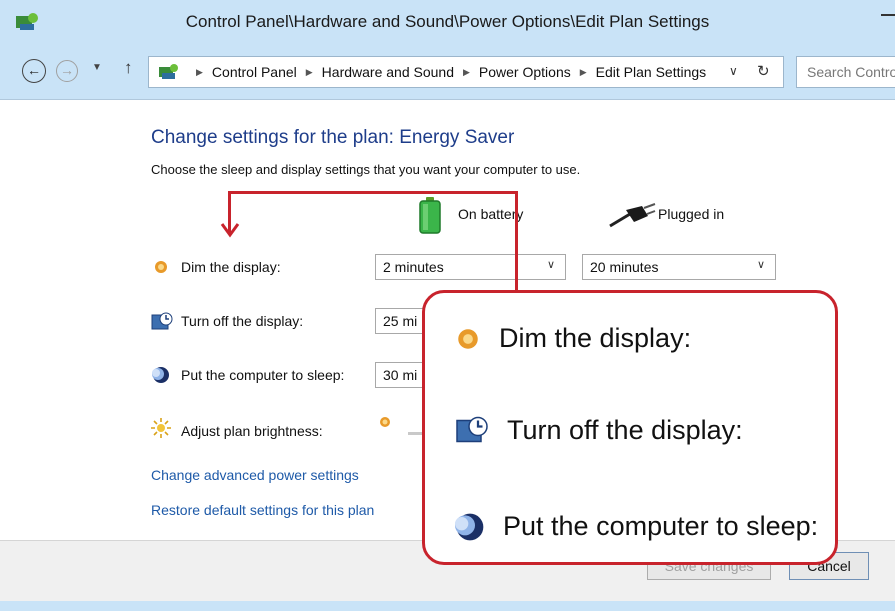 The image size is (895, 611). Describe the element at coordinates (254, 72) in the screenshot. I see `breadcrumb-control-panel: Control Panel` at that location.